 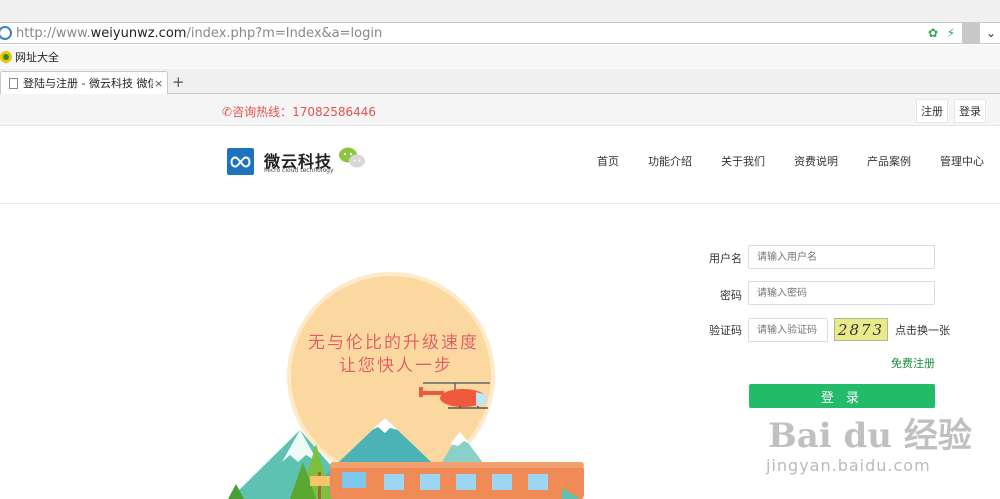 I want to click on password-input, so click(x=841, y=293).